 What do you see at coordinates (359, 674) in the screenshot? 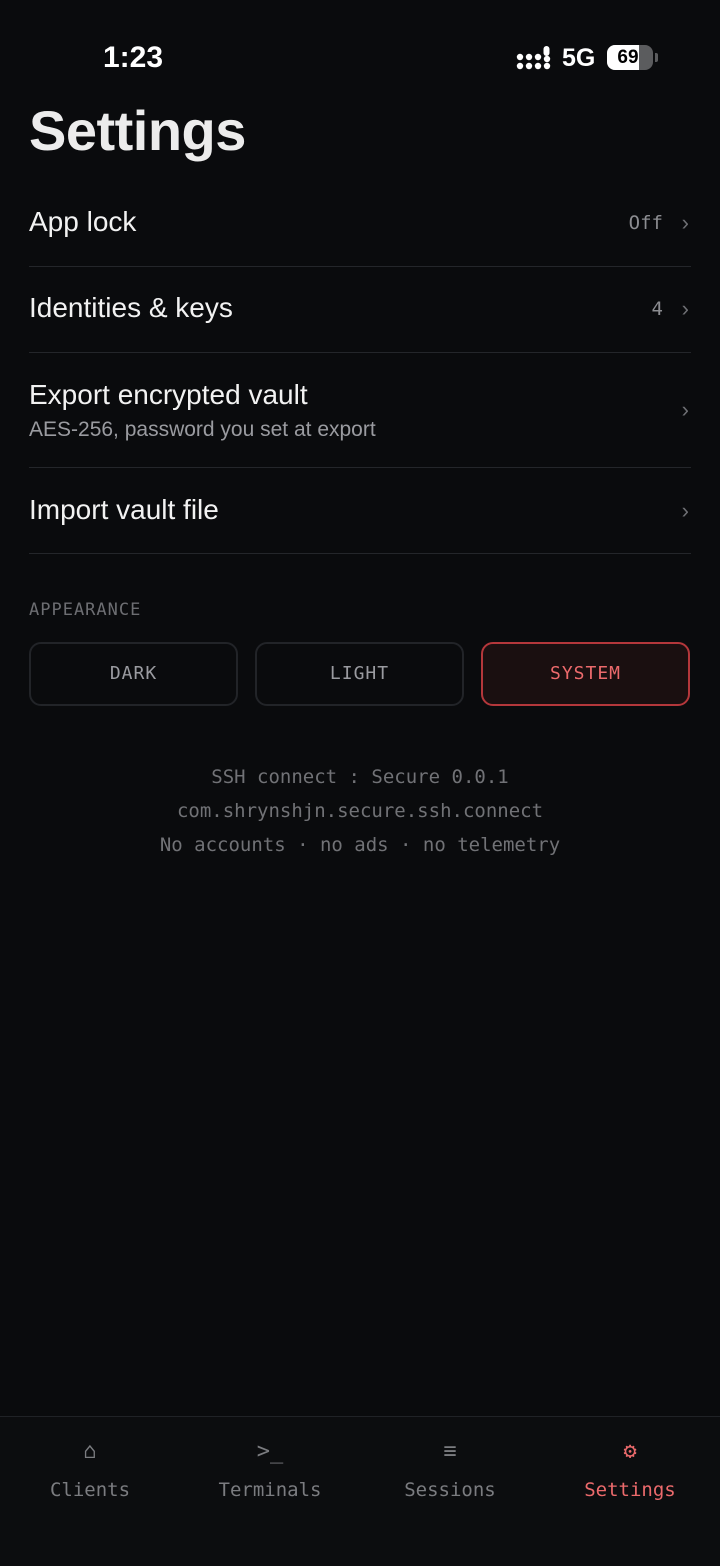
I see `appearance-light-button: LIGHT` at bounding box center [359, 674].